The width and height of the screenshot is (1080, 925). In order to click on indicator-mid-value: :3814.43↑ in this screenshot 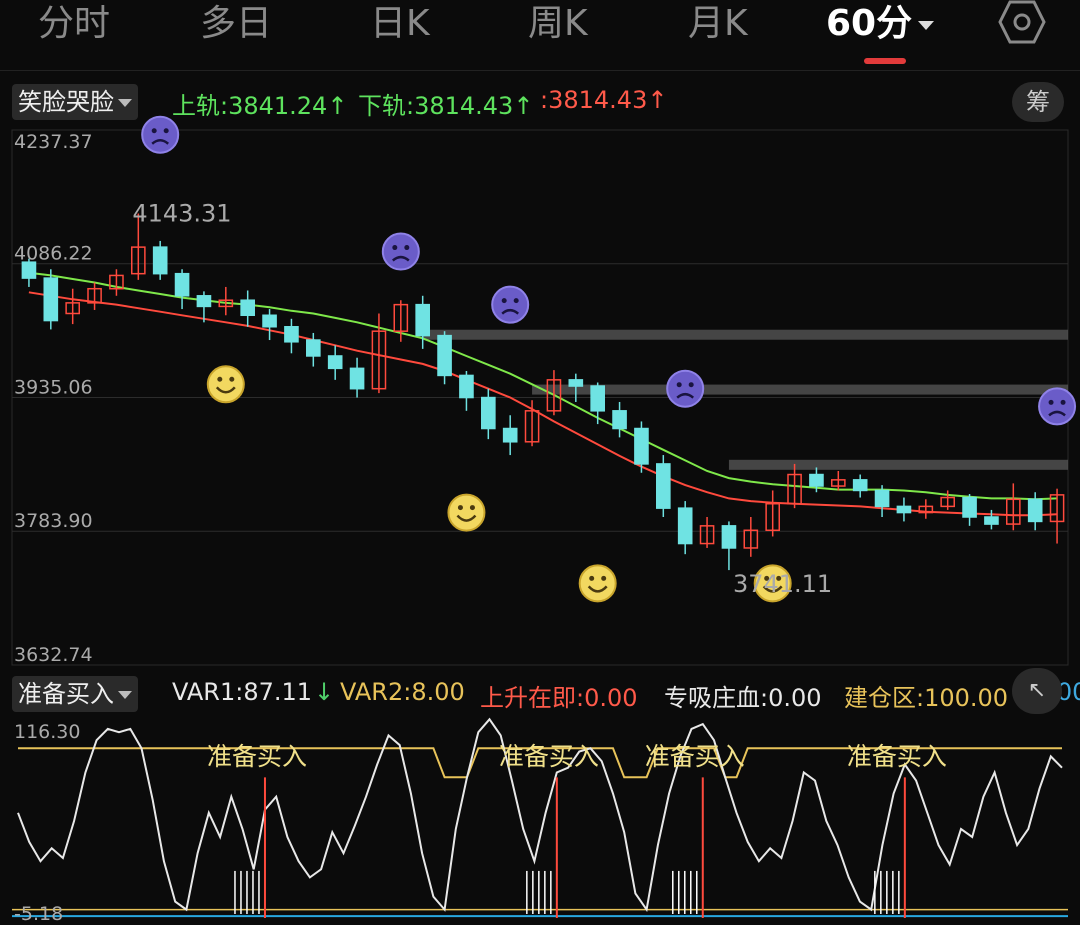, I will do `click(604, 100)`.